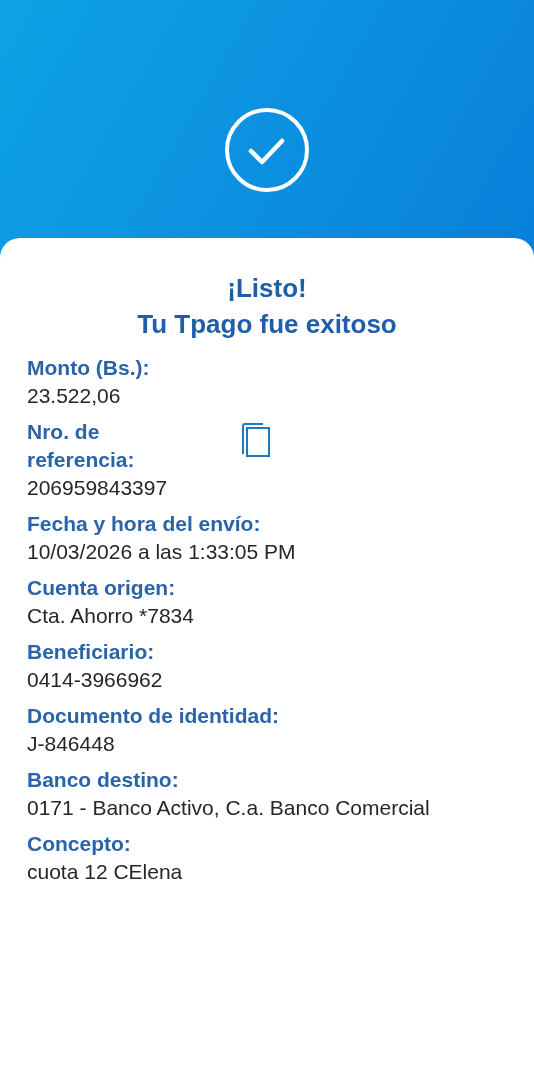  What do you see at coordinates (74, 396) in the screenshot?
I see `field-value: 23.522,06` at bounding box center [74, 396].